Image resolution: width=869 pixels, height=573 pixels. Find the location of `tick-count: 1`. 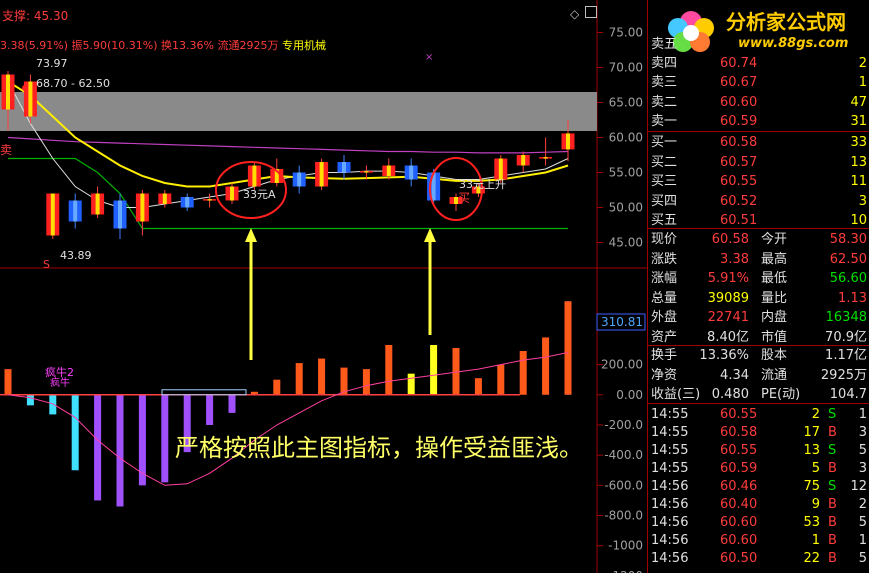

tick-count: 1 is located at coordinates (862, 414).